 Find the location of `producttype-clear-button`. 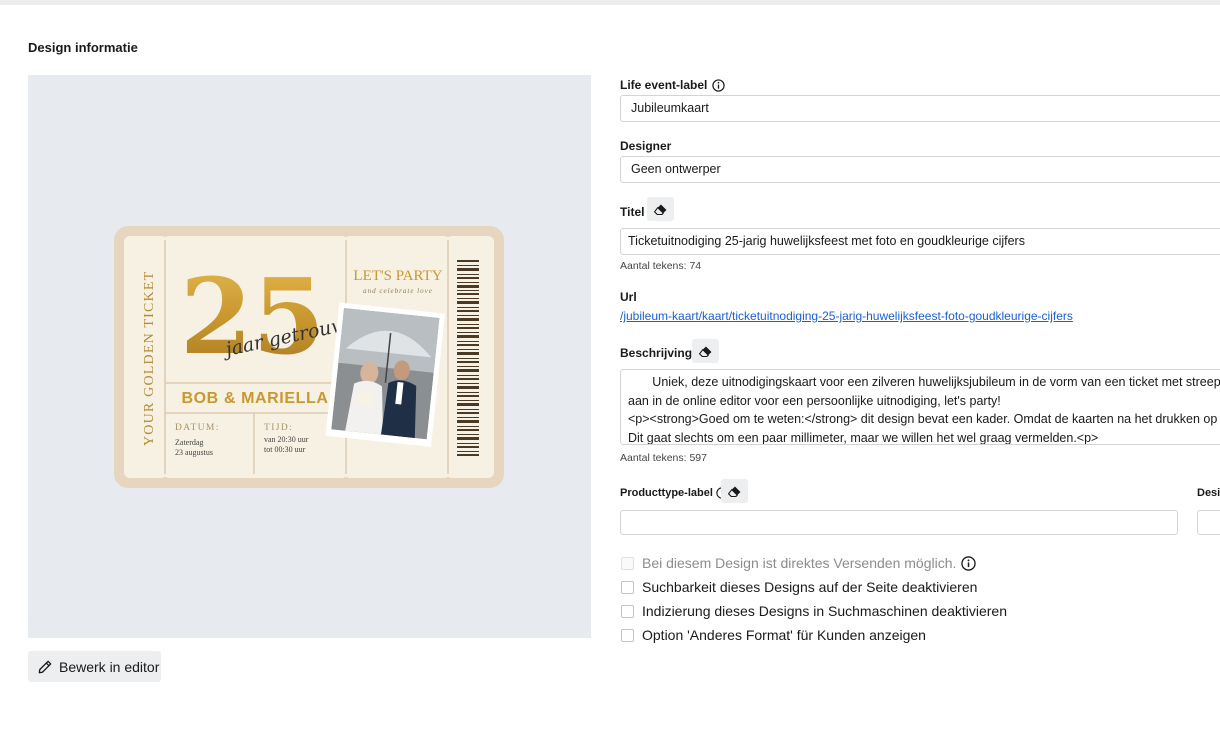

producttype-clear-button is located at coordinates (734, 491).